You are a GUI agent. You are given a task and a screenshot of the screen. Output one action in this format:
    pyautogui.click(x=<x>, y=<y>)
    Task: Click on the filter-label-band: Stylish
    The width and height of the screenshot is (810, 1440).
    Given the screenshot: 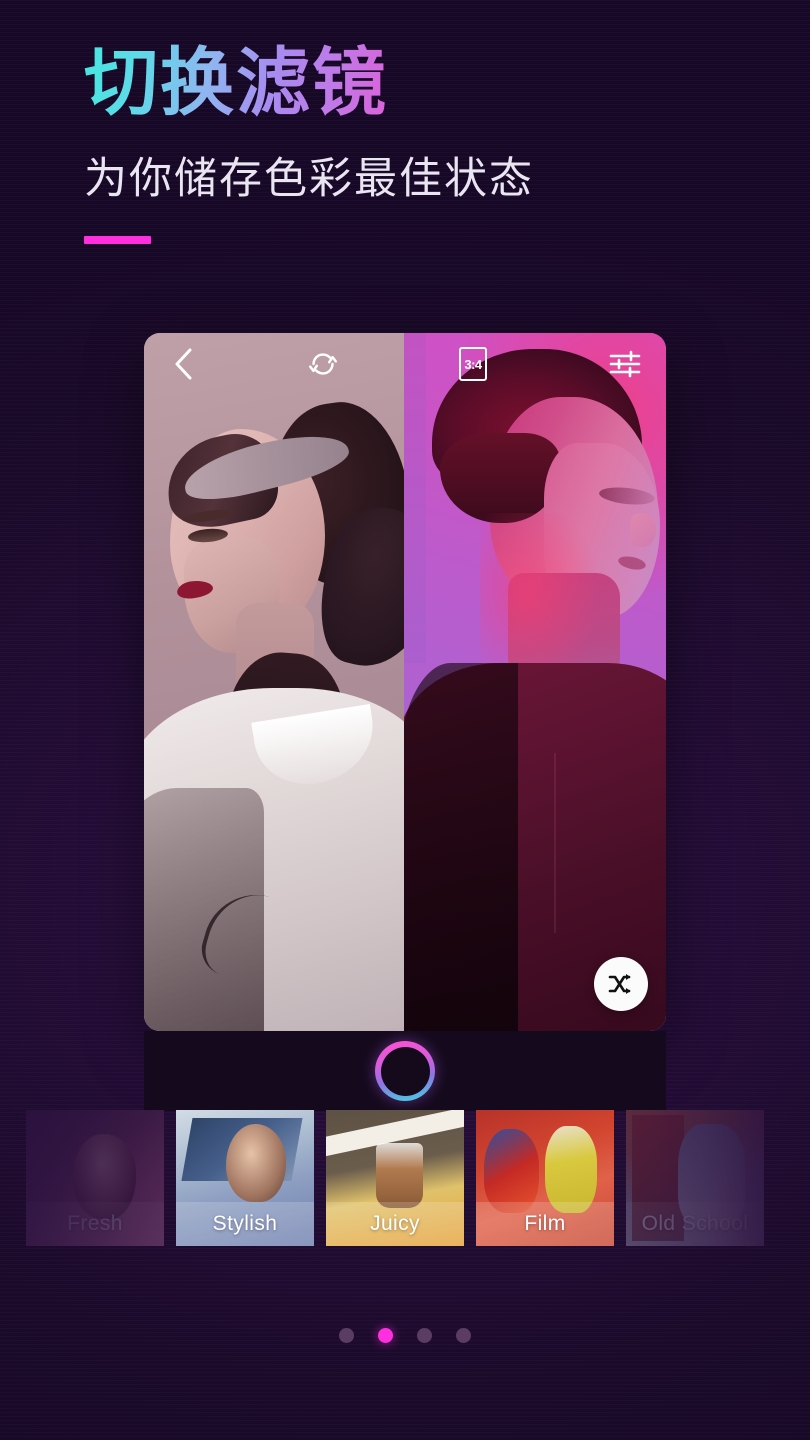 What is the action you would take?
    pyautogui.click(x=245, y=1224)
    